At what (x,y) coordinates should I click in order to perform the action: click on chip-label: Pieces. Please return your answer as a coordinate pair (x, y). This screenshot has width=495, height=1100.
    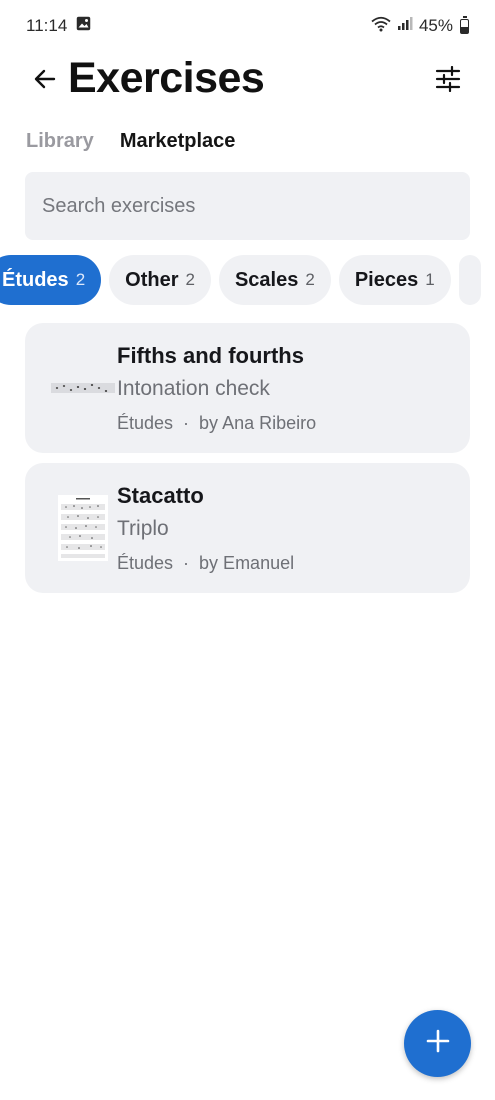
    Looking at the image, I should click on (386, 279).